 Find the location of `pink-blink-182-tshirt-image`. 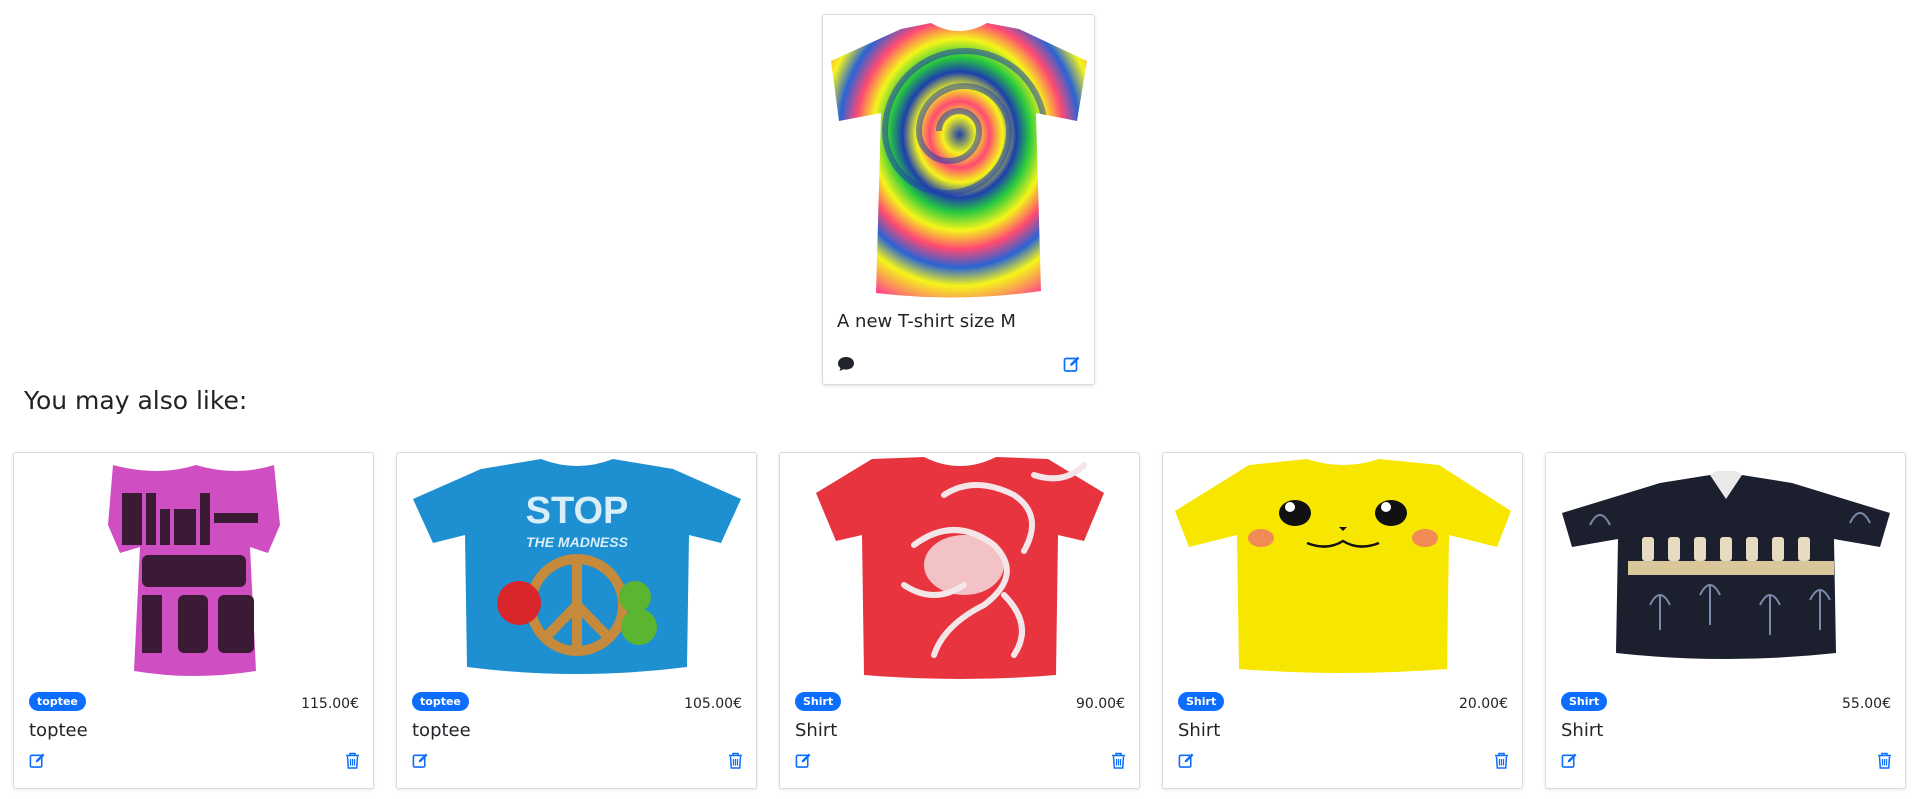

pink-blink-182-tshirt-image is located at coordinates (193, 568).